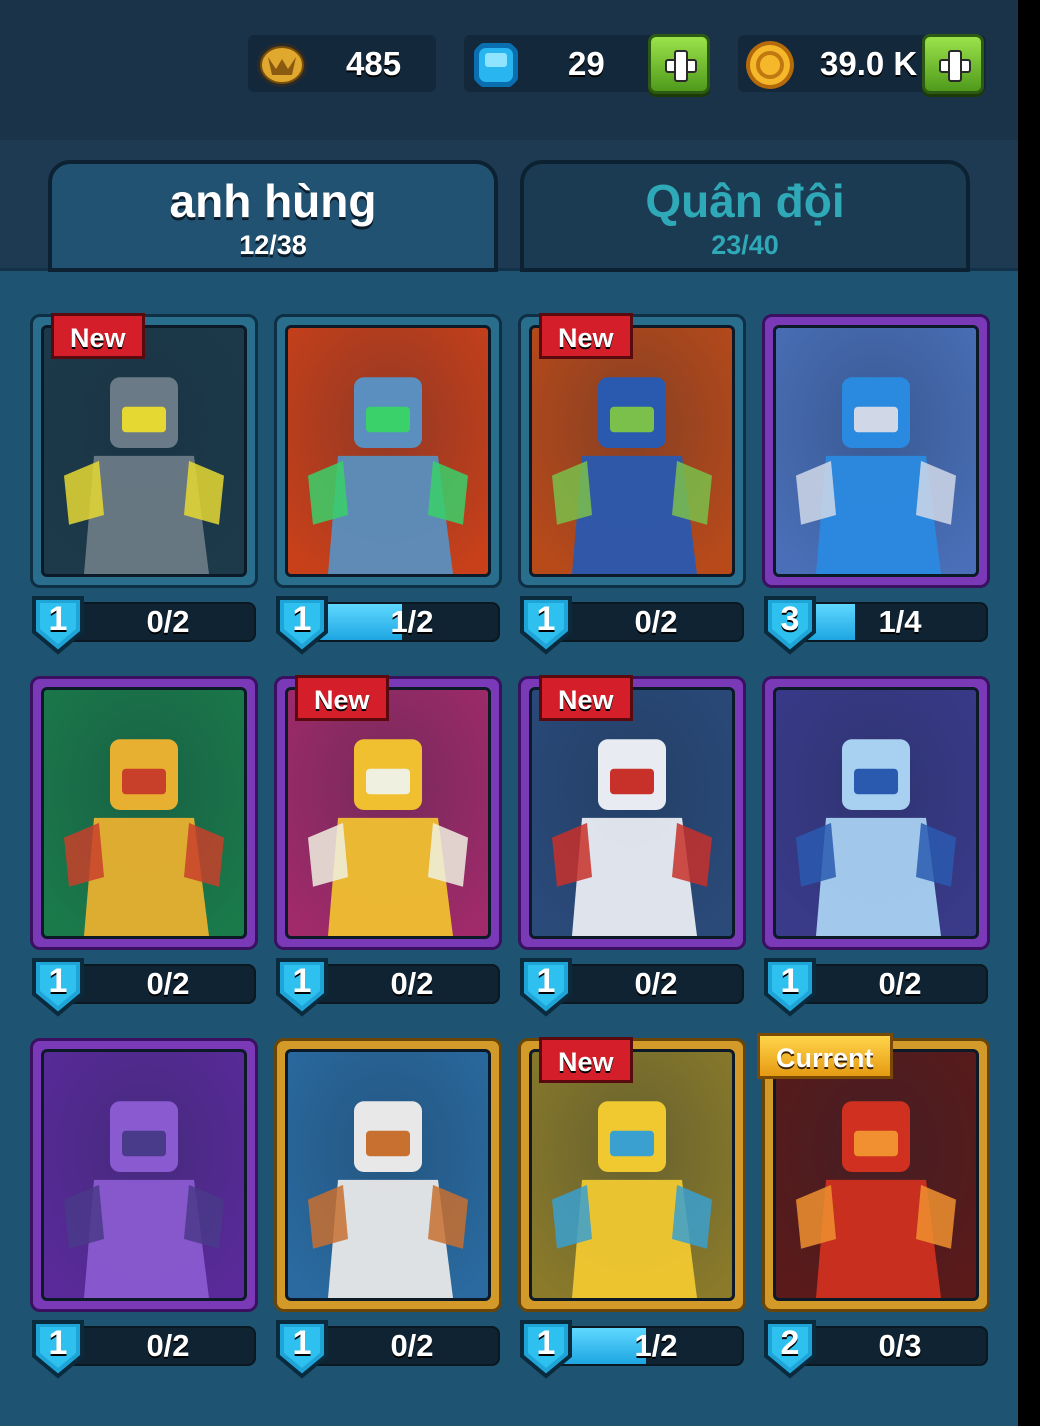 The height and width of the screenshot is (1426, 1040). I want to click on grey-robot-knight-portrait, so click(144, 451).